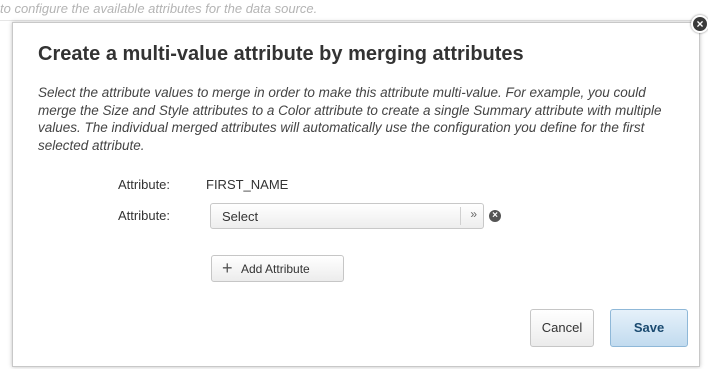  What do you see at coordinates (473, 214) in the screenshot?
I see `double-chevron-down-icon: »` at bounding box center [473, 214].